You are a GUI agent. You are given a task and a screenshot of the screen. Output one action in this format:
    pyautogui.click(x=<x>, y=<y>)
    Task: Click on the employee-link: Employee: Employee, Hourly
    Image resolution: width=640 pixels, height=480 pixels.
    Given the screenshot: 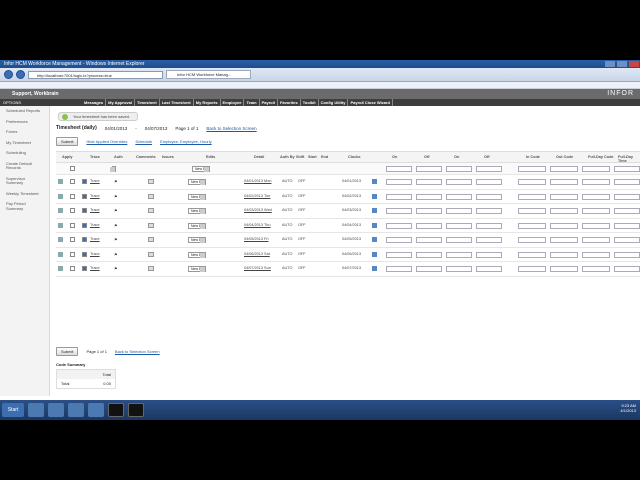 What is the action you would take?
    pyautogui.click(x=186, y=141)
    